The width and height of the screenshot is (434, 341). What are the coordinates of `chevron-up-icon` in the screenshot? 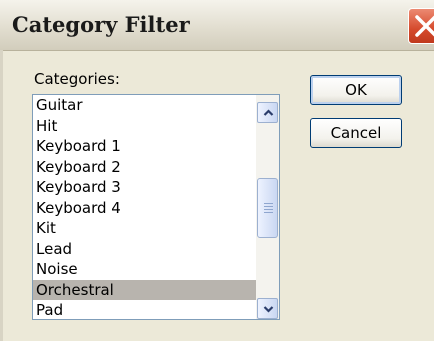 It's located at (268, 112).